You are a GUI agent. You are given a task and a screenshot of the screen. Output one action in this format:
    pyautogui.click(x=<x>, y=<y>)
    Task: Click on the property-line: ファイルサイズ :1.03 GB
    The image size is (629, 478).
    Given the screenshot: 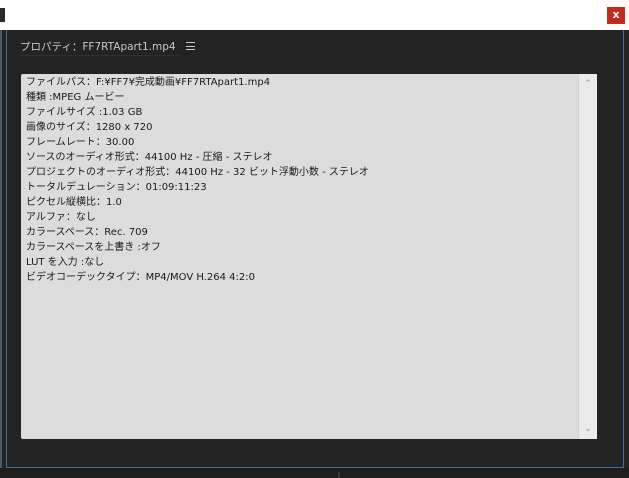 What is the action you would take?
    pyautogui.click(x=84, y=112)
    